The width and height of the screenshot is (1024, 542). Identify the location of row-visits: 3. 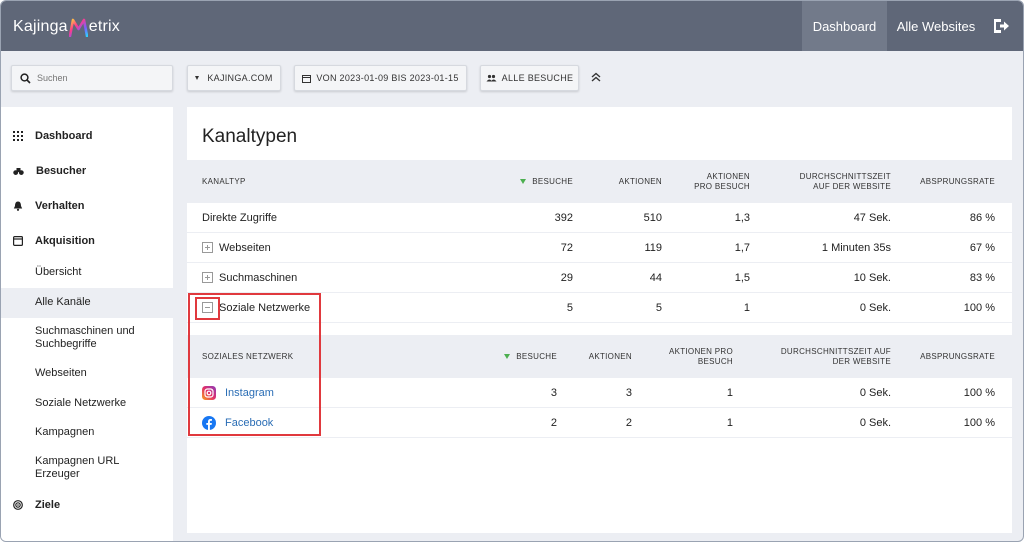
(553, 393).